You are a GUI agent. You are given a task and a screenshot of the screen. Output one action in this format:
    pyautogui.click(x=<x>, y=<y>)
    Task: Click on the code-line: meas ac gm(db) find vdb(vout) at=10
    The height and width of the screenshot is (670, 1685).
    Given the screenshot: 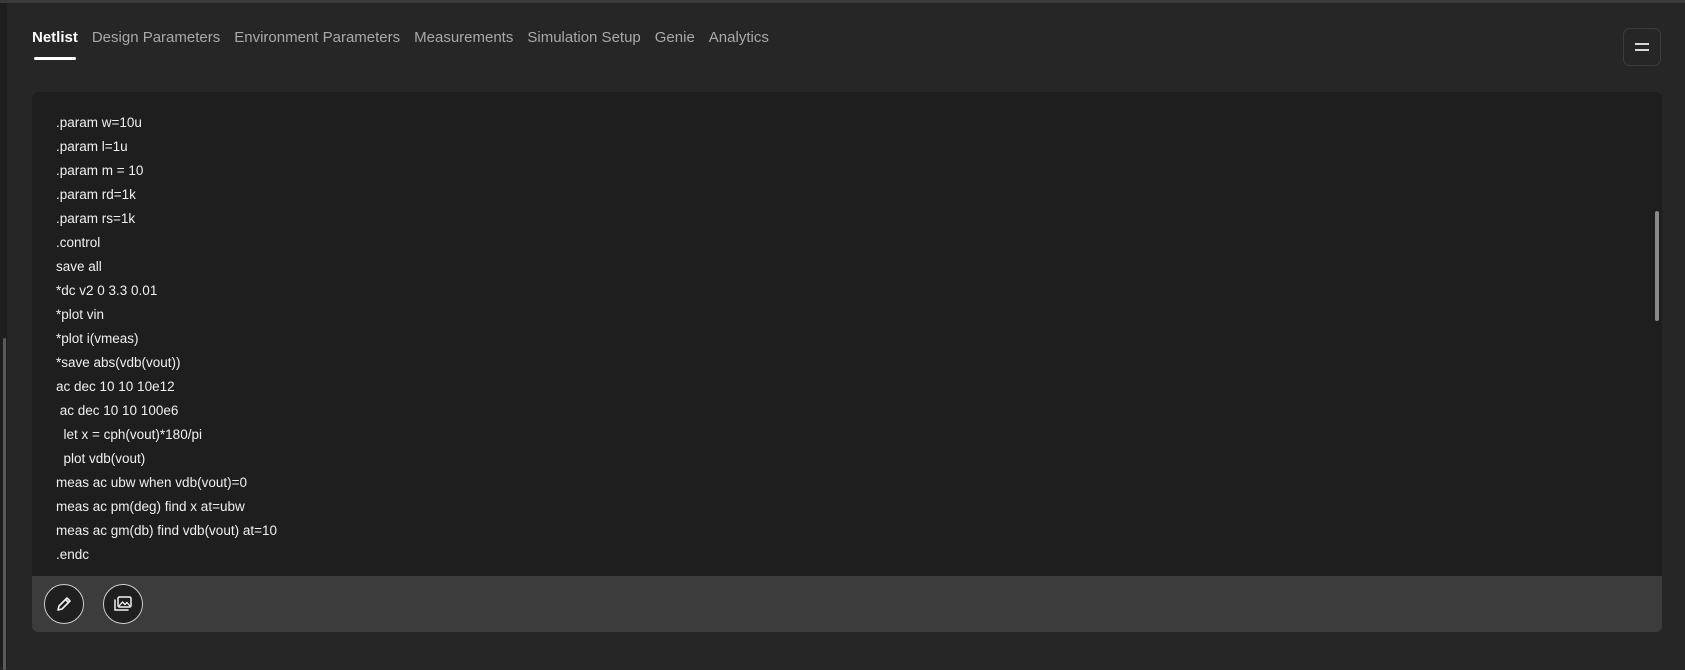 What is the action you would take?
    pyautogui.click(x=166, y=530)
    